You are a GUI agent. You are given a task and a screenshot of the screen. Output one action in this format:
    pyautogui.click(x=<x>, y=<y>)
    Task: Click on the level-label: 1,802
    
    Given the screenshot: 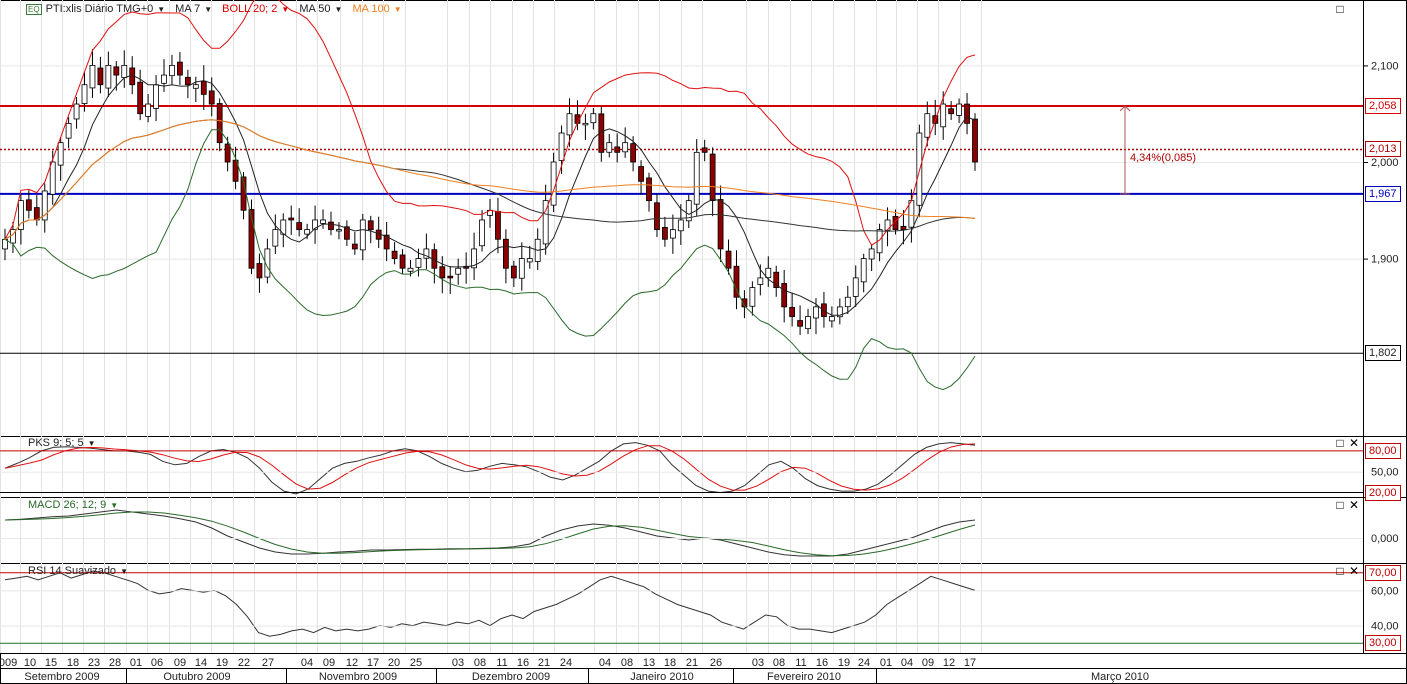 What is the action you would take?
    pyautogui.click(x=1383, y=353)
    